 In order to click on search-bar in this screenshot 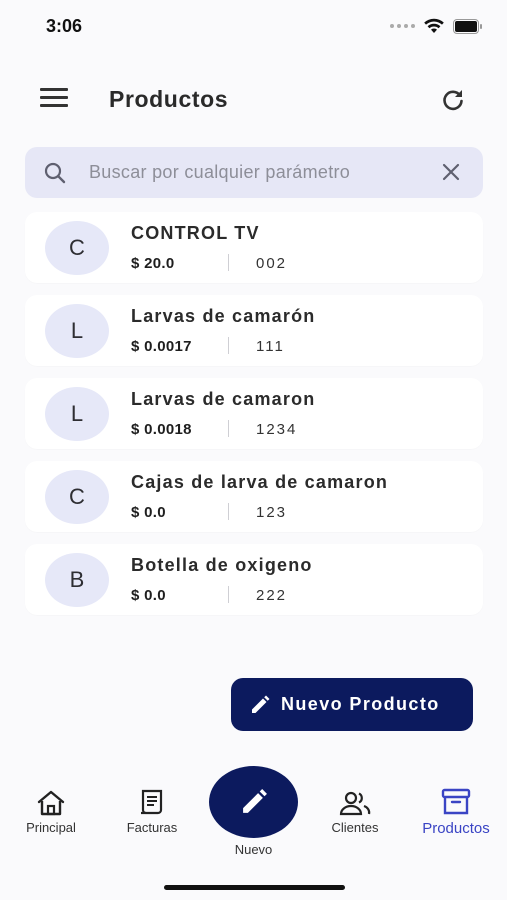, I will do `click(254, 172)`.